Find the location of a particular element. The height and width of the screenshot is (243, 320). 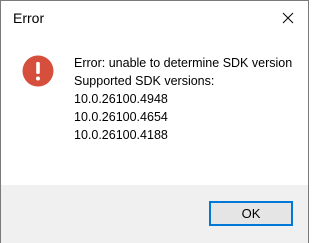

window-title: Error is located at coordinates (29, 18).